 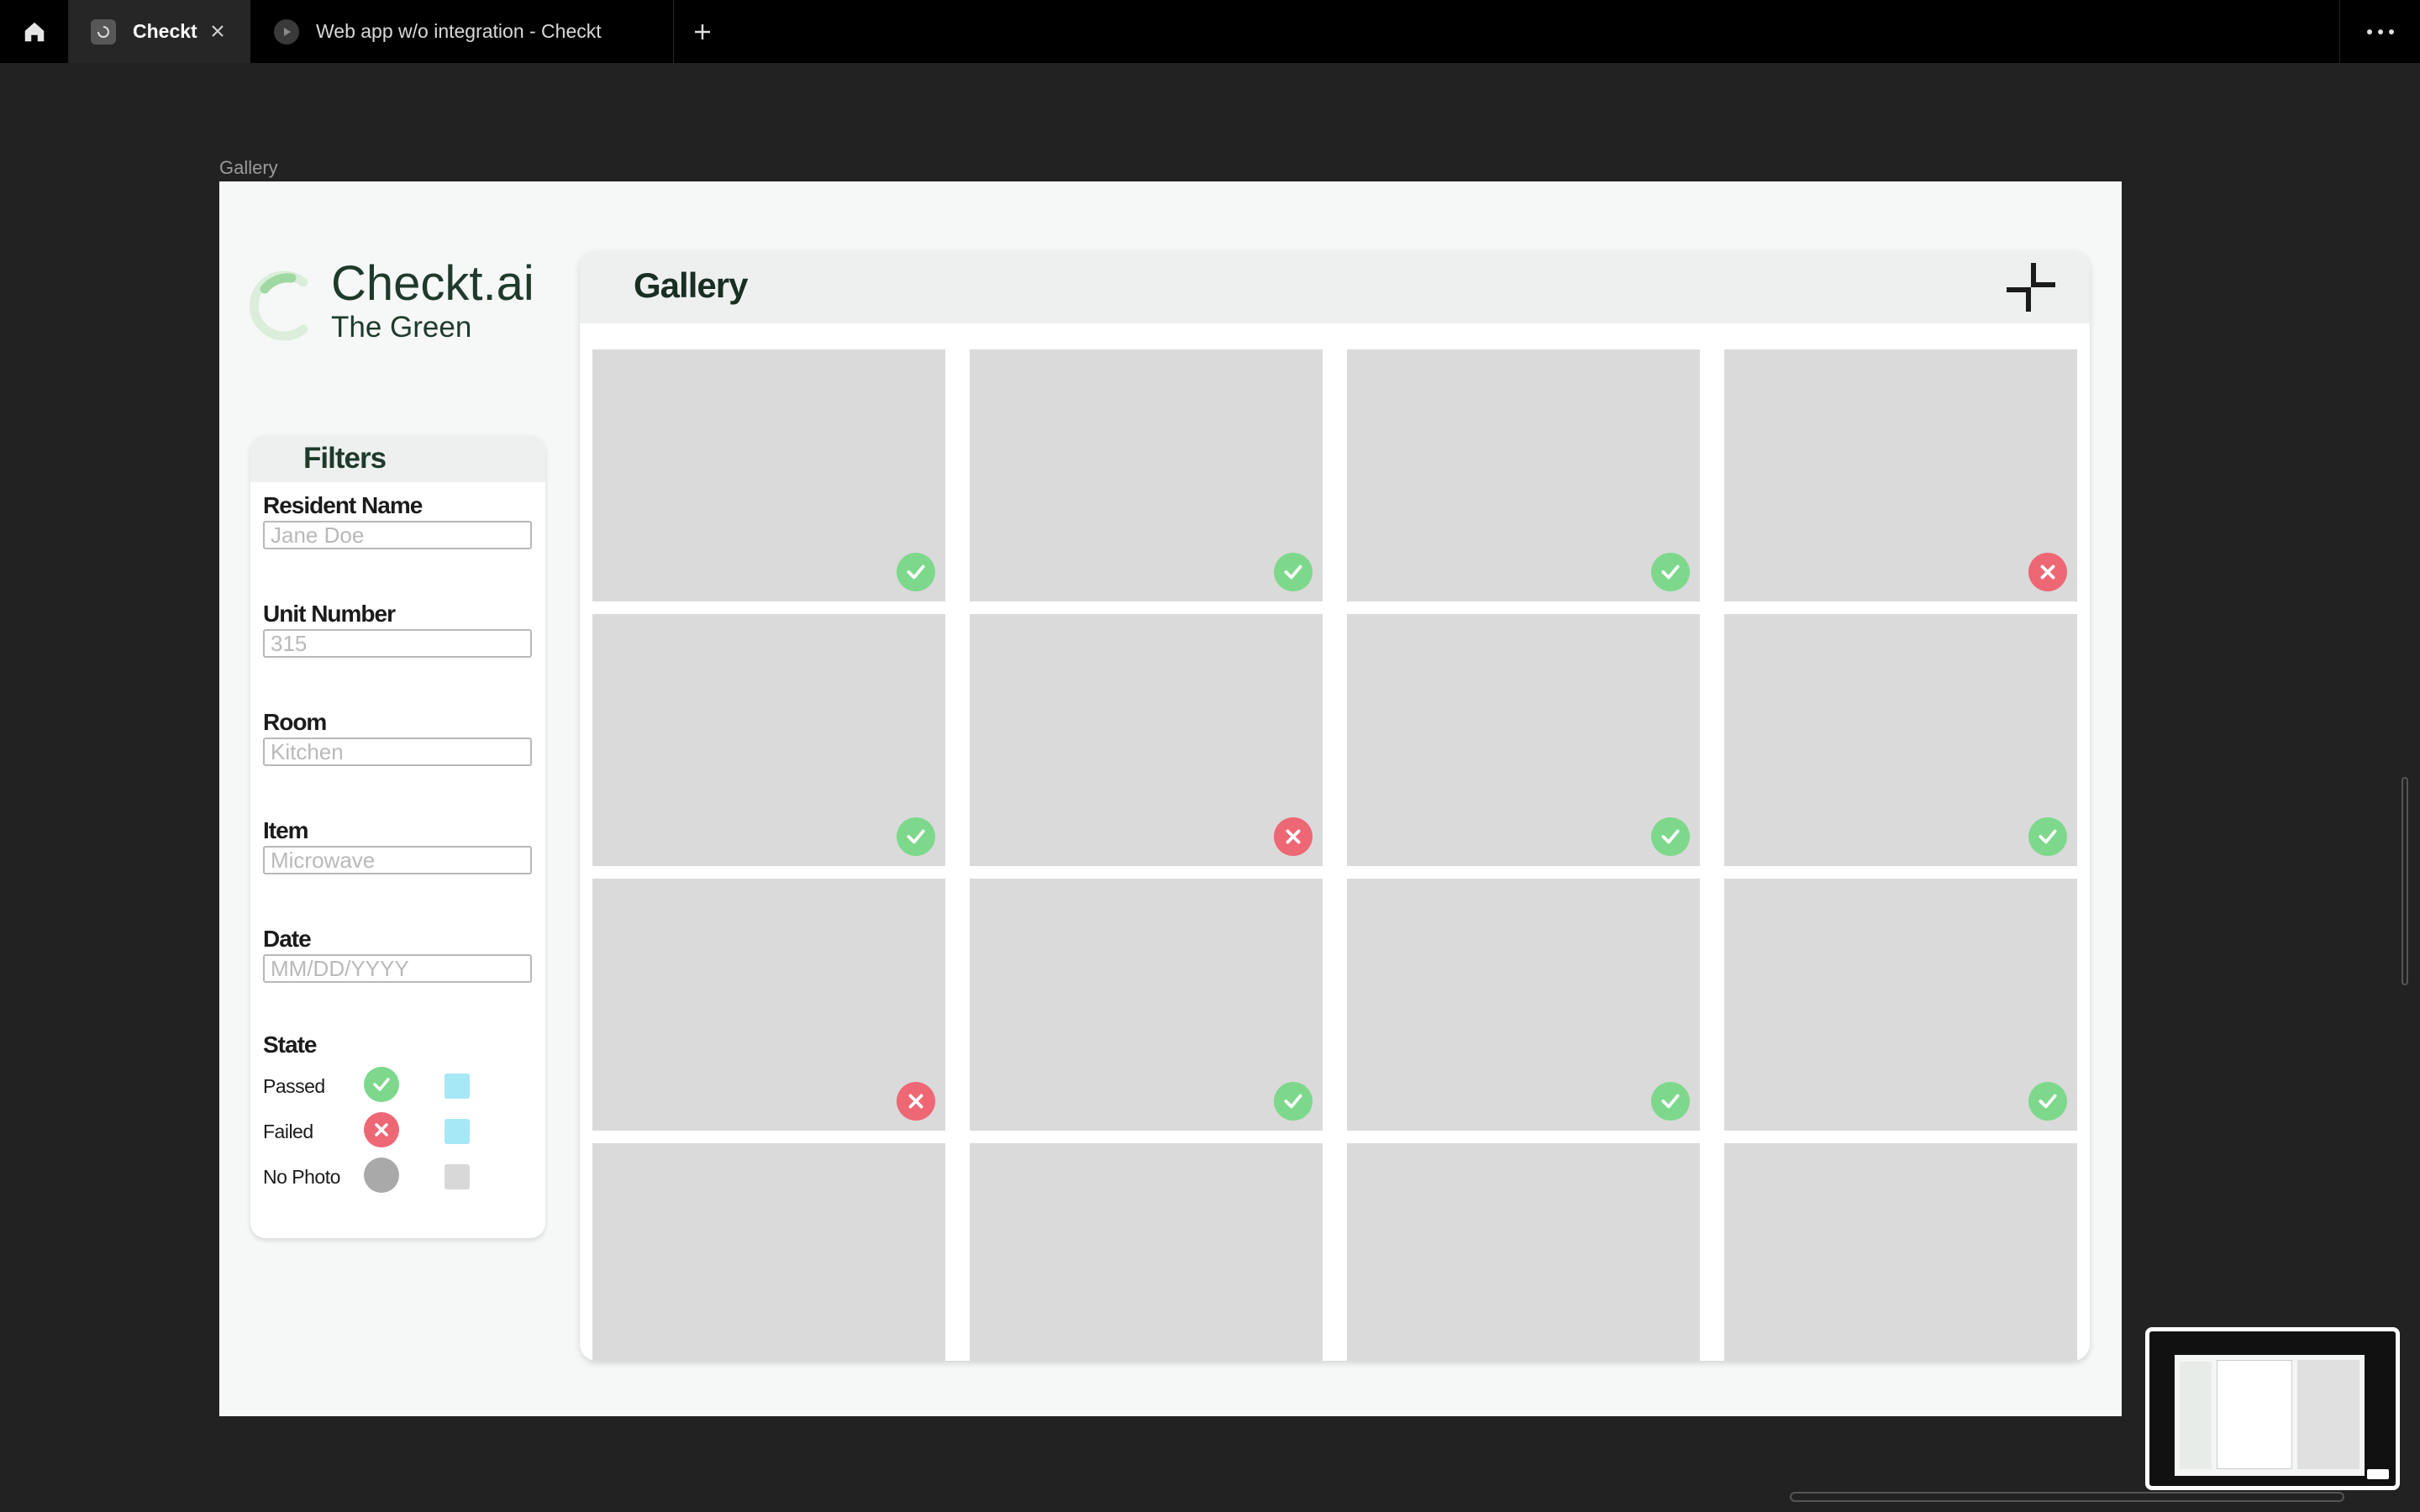 I want to click on state-option-passed: Passed, so click(x=397, y=1086).